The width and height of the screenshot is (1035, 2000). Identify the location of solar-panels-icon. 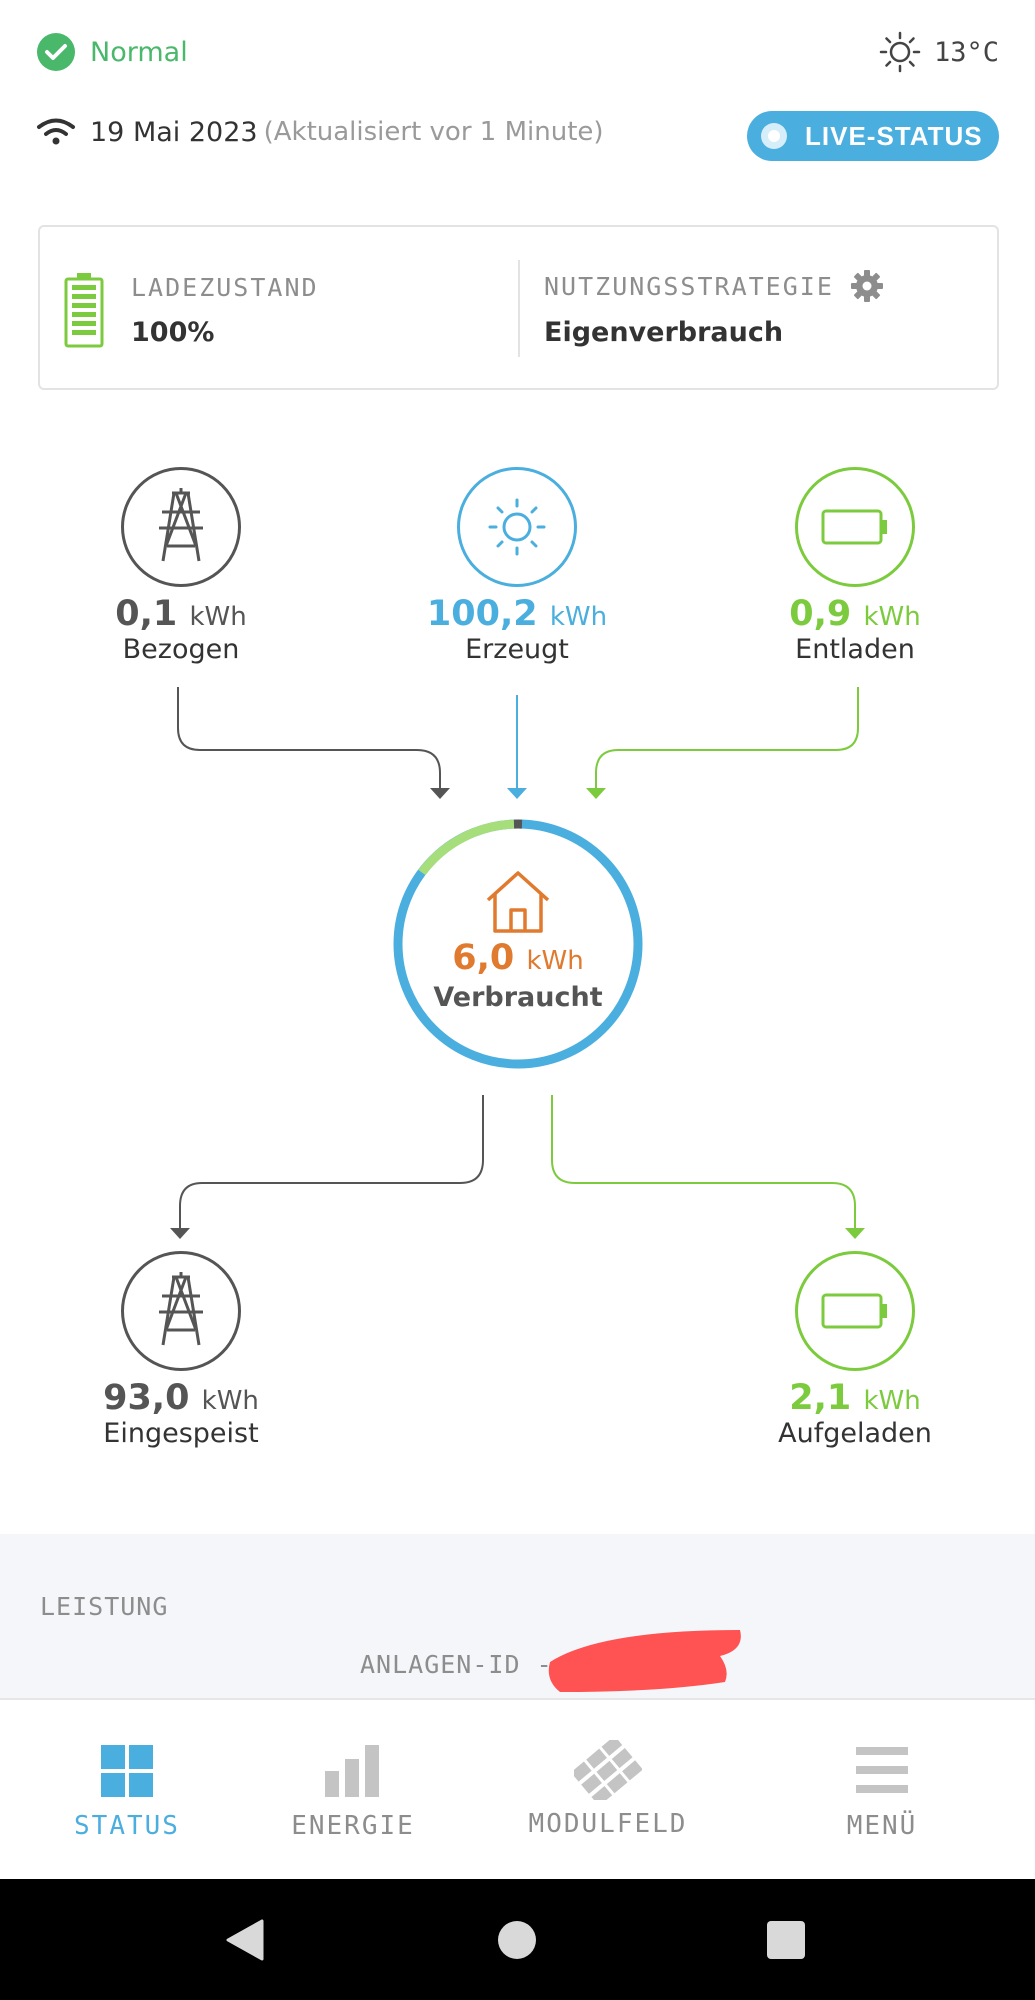
(606, 1771).